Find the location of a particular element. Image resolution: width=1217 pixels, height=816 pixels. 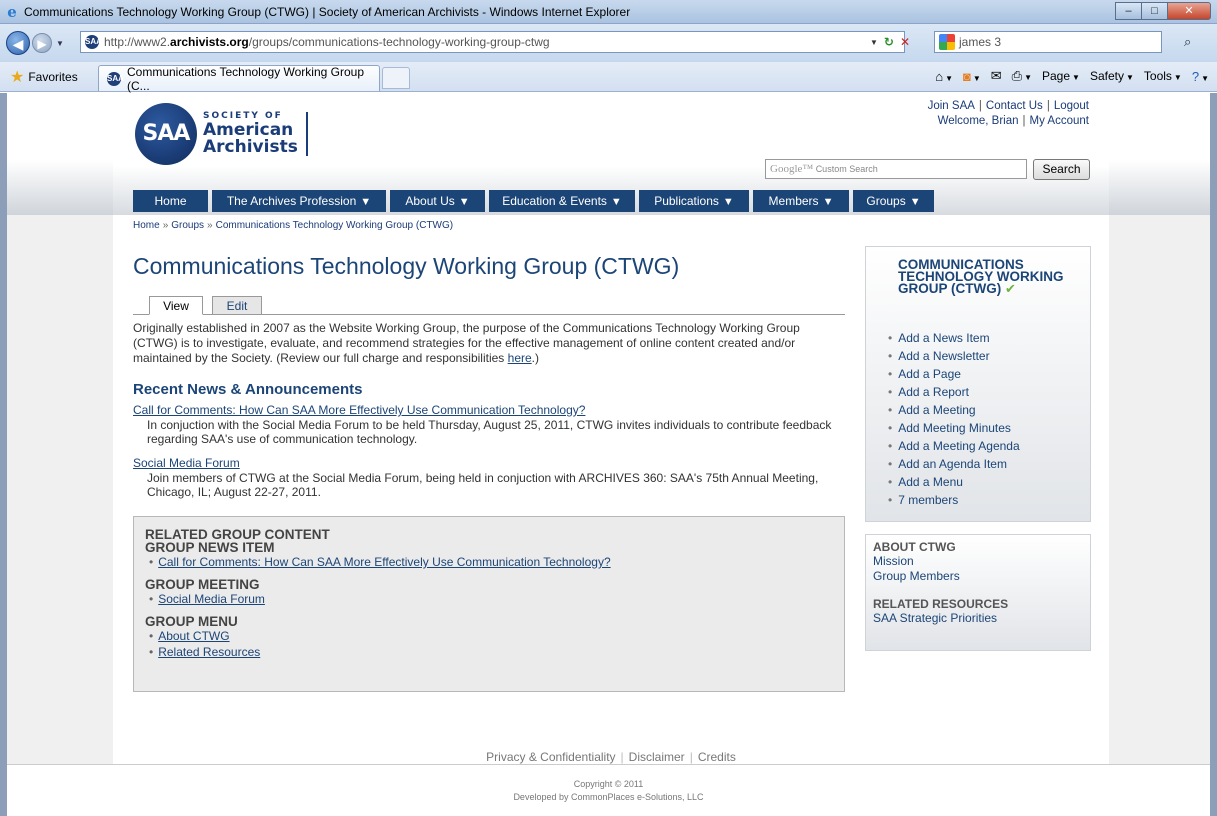

url-prefix: http://www2. is located at coordinates (137, 42).